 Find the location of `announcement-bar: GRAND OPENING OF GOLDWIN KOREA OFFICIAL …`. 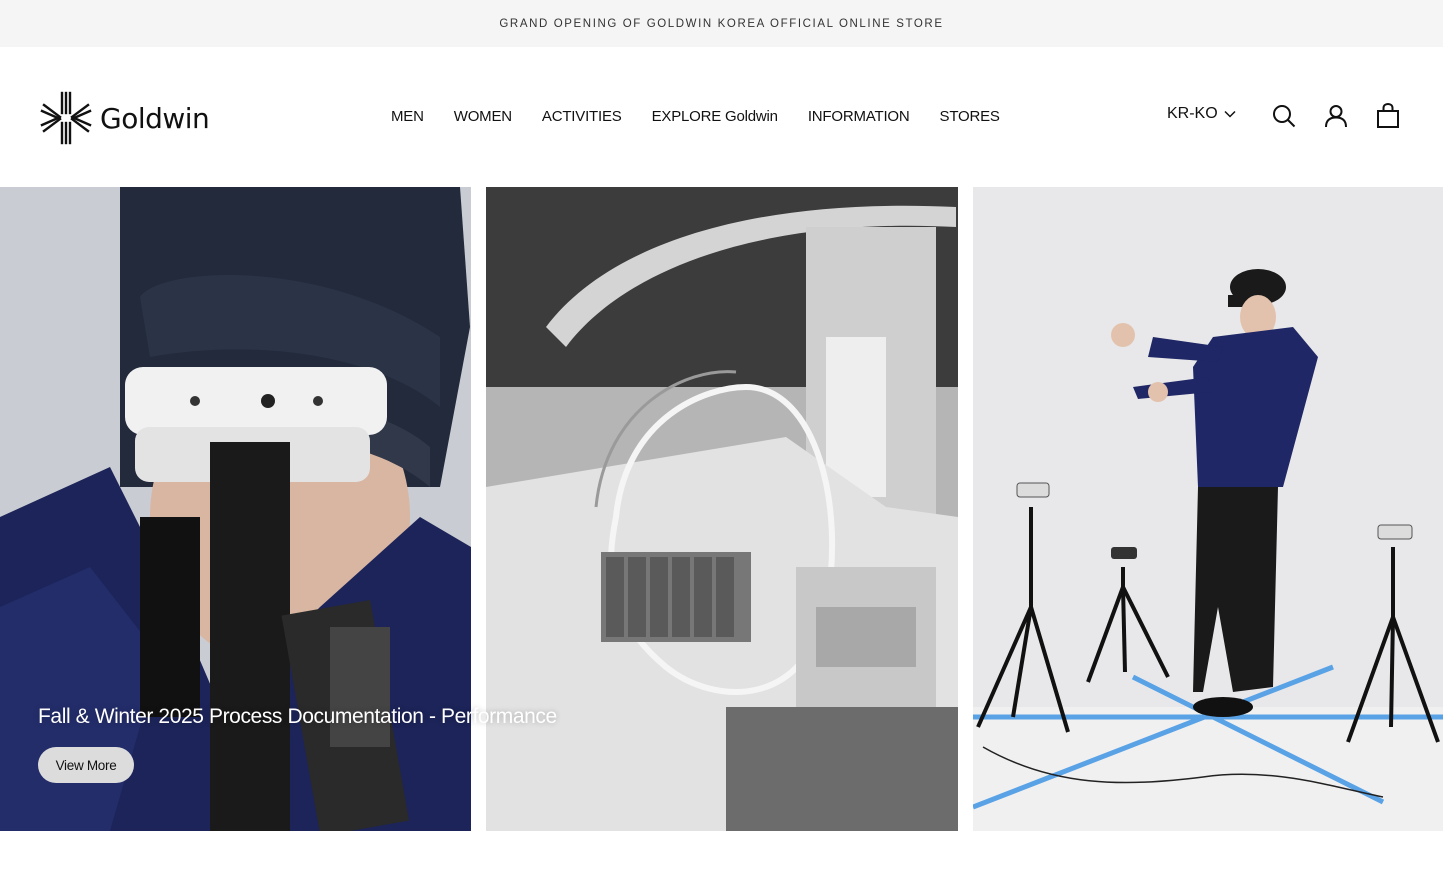

announcement-bar: GRAND OPENING OF GOLDWIN KOREA OFFICIAL … is located at coordinates (721, 23).